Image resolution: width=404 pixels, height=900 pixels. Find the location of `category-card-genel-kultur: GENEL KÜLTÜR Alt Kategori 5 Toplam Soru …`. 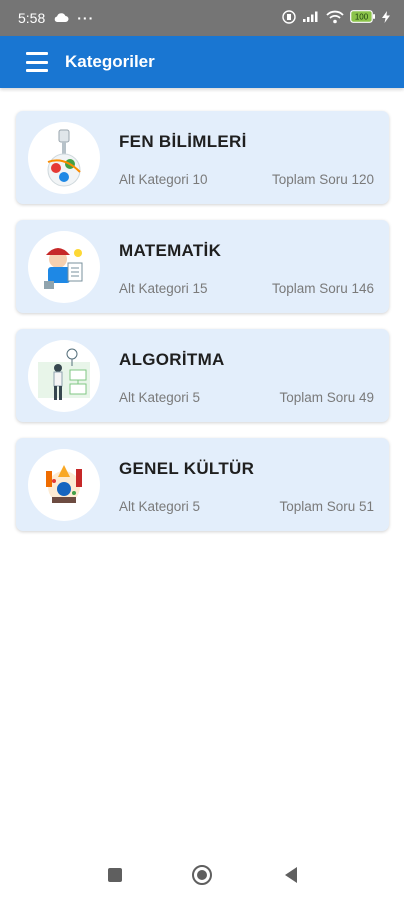

category-card-genel-kultur: GENEL KÜLTÜR Alt Kategori 5 Toplam Soru … is located at coordinates (202, 484).